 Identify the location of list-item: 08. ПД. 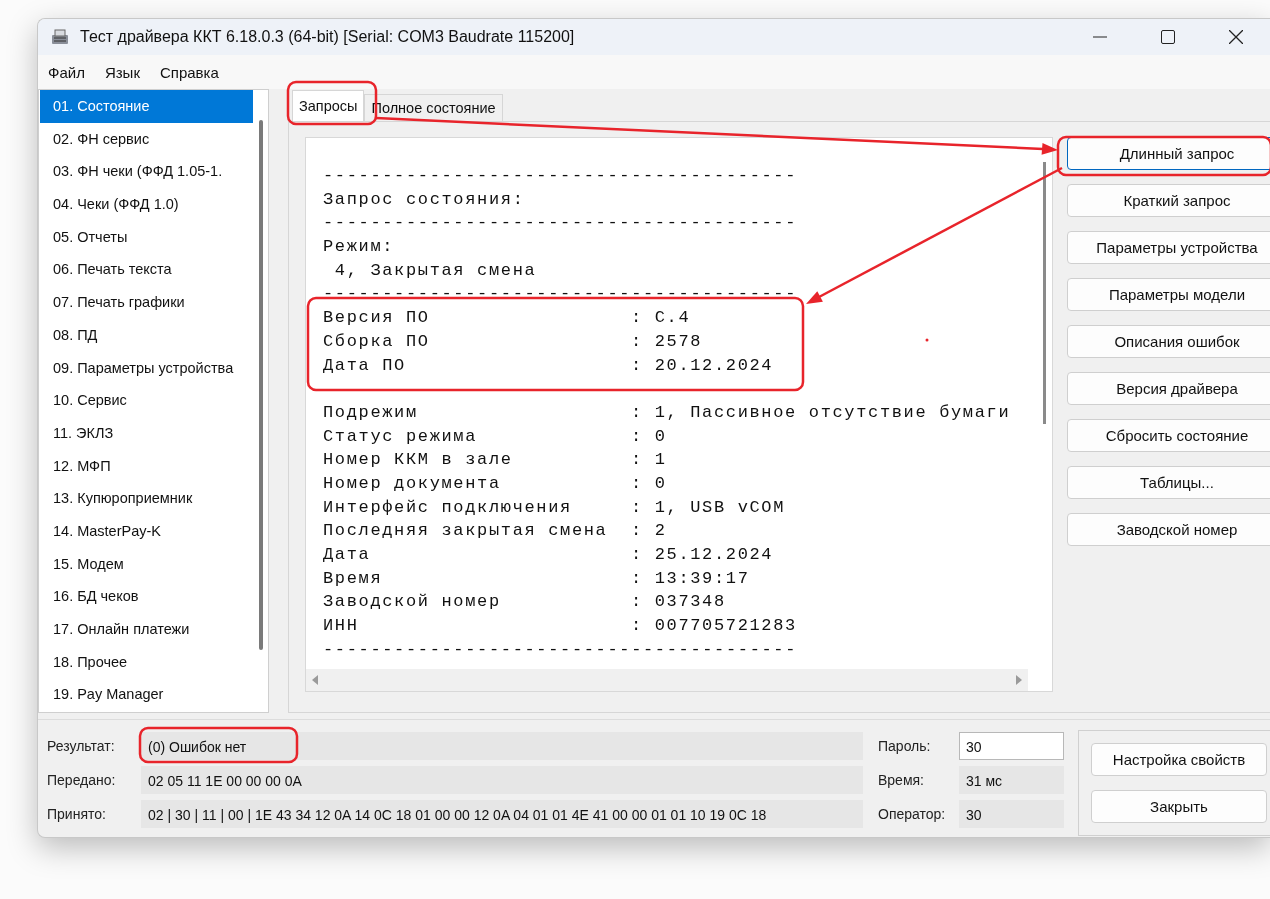
(146, 335).